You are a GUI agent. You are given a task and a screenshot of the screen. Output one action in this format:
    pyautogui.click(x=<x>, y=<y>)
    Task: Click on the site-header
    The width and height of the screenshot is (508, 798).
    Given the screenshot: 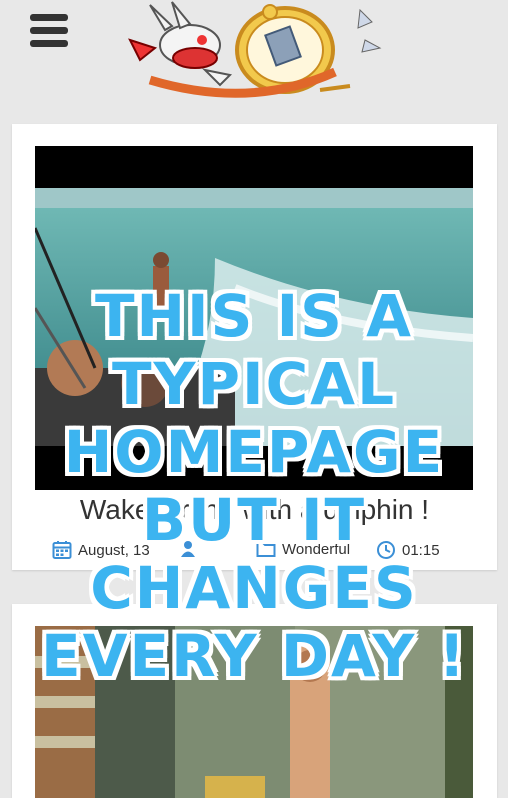 What is the action you would take?
    pyautogui.click(x=254, y=56)
    